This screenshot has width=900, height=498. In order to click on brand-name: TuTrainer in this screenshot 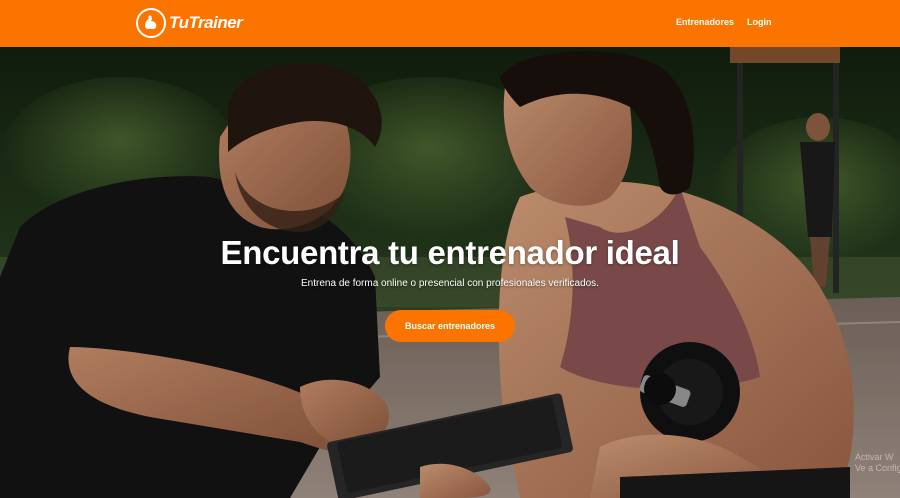, I will do `click(206, 22)`.